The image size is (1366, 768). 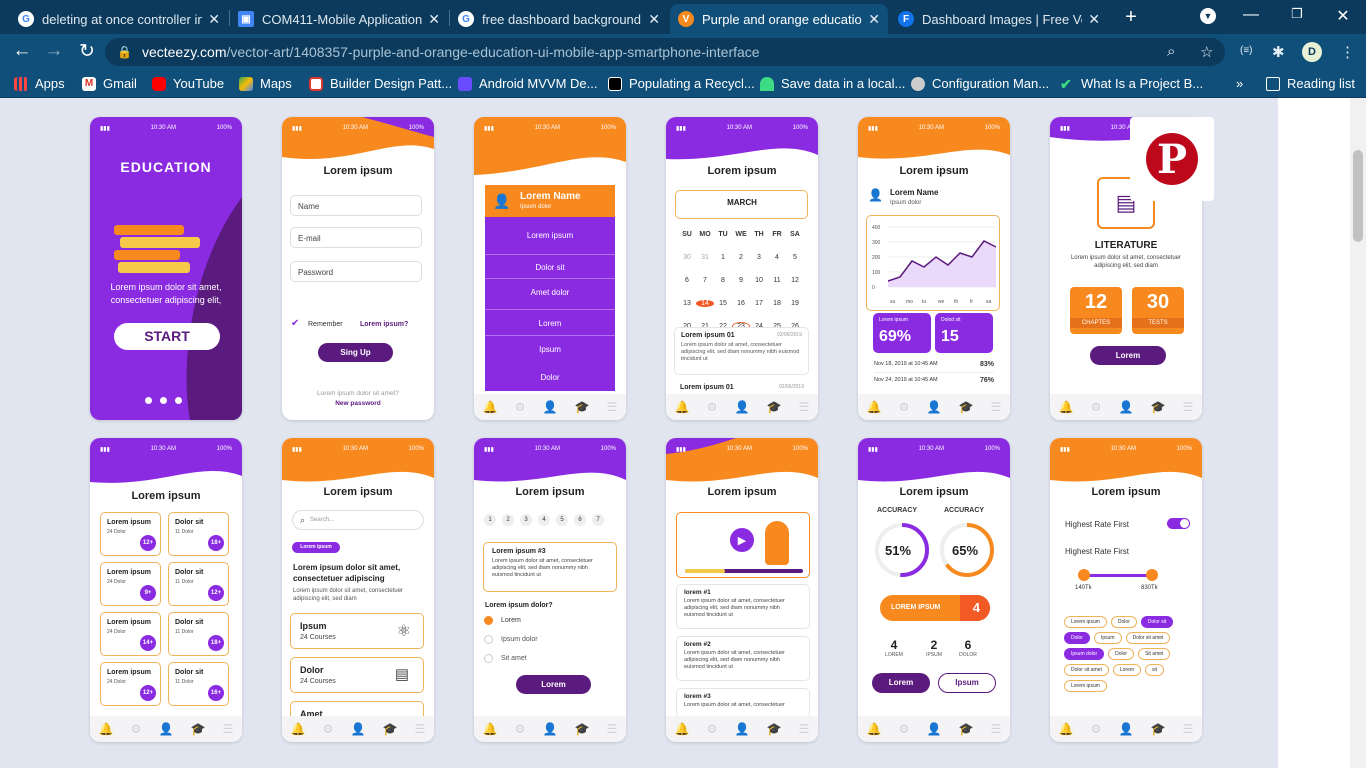 What do you see at coordinates (1155, 670) in the screenshot?
I see `filter-chip: sit` at bounding box center [1155, 670].